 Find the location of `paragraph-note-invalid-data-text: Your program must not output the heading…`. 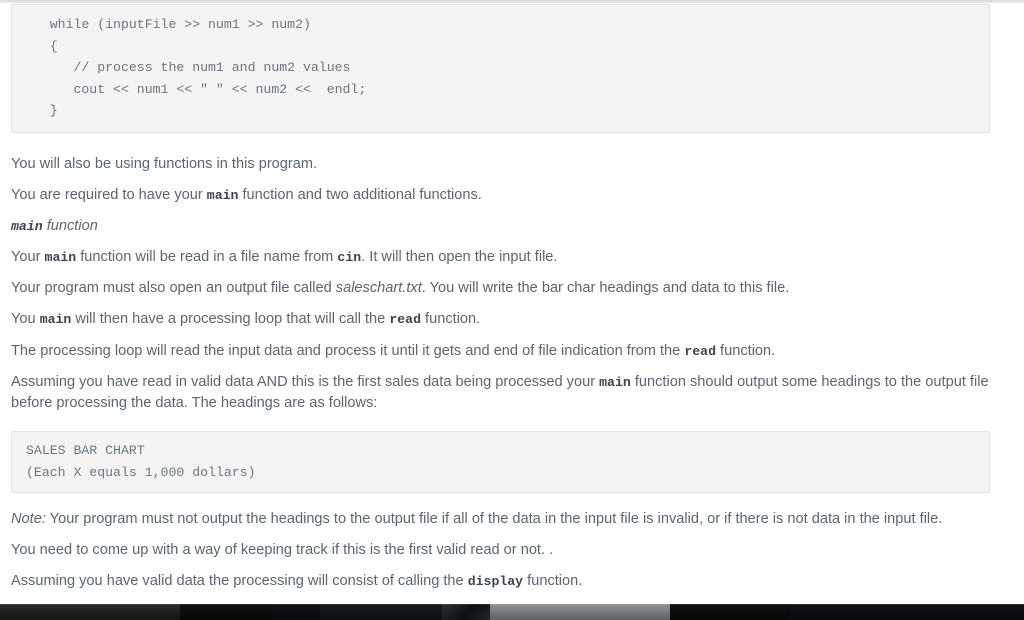

paragraph-note-invalid-data-text: Your program must not output the heading… is located at coordinates (494, 519).